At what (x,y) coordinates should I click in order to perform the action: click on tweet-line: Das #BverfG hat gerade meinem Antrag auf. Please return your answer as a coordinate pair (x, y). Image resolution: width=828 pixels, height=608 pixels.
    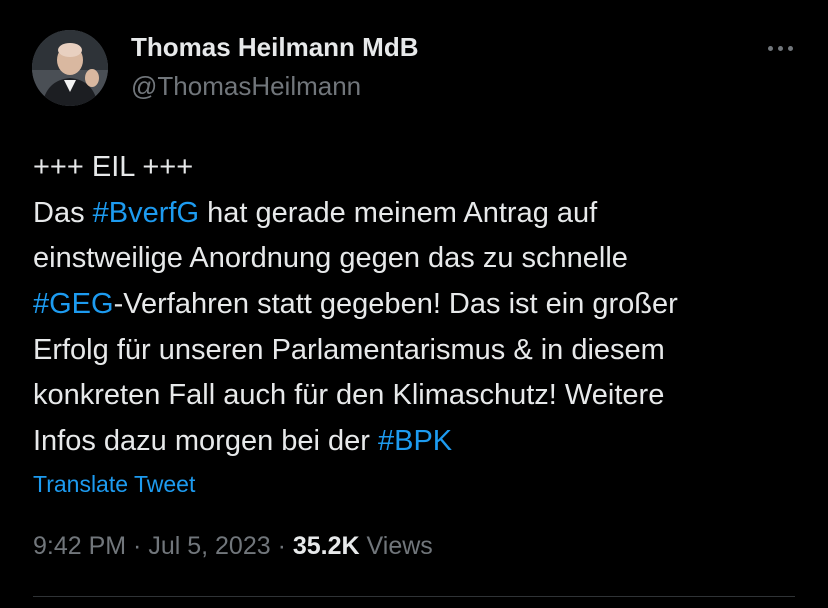
    Looking at the image, I should click on (418, 214).